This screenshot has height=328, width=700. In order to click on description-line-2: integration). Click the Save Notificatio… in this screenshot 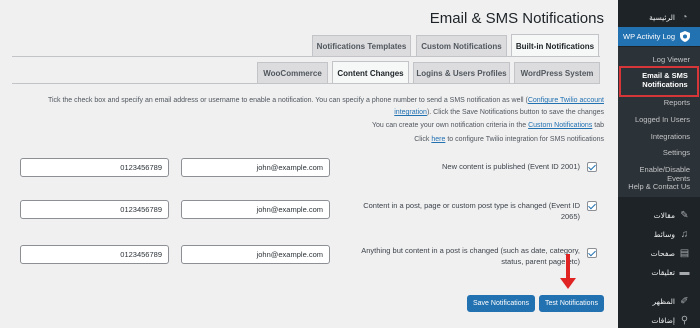, I will do `click(499, 112)`.